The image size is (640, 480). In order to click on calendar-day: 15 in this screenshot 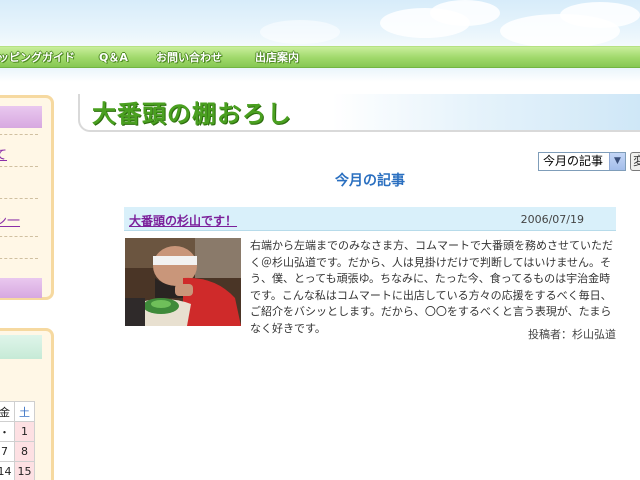, I will do `click(24, 470)`.